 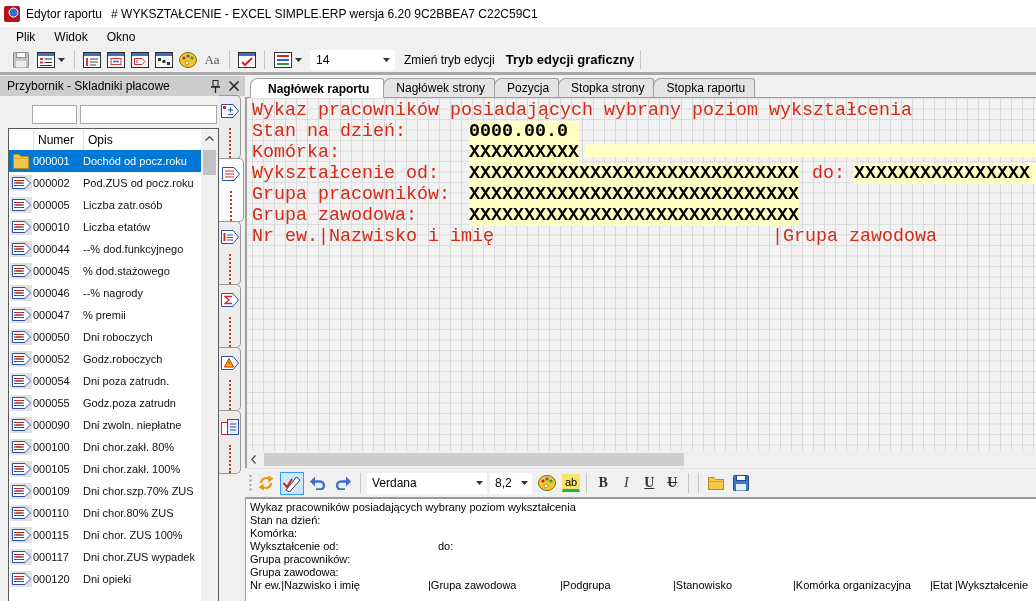 I want to click on tag-window-icon, so click(x=140, y=59).